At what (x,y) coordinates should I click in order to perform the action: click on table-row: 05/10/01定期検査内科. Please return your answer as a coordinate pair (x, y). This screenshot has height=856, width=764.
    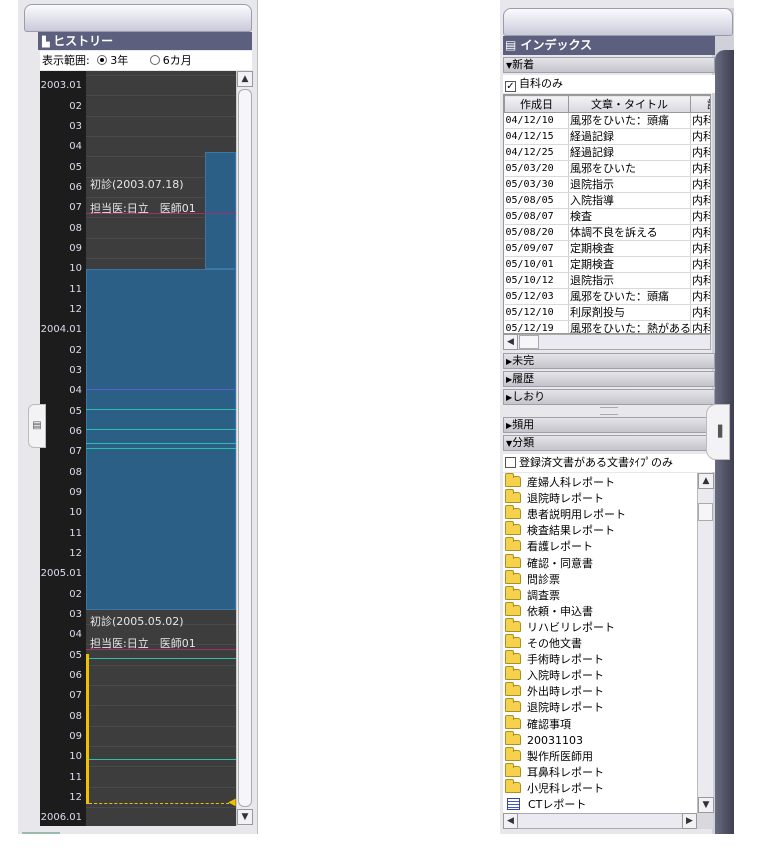
    Looking at the image, I should click on (607, 264).